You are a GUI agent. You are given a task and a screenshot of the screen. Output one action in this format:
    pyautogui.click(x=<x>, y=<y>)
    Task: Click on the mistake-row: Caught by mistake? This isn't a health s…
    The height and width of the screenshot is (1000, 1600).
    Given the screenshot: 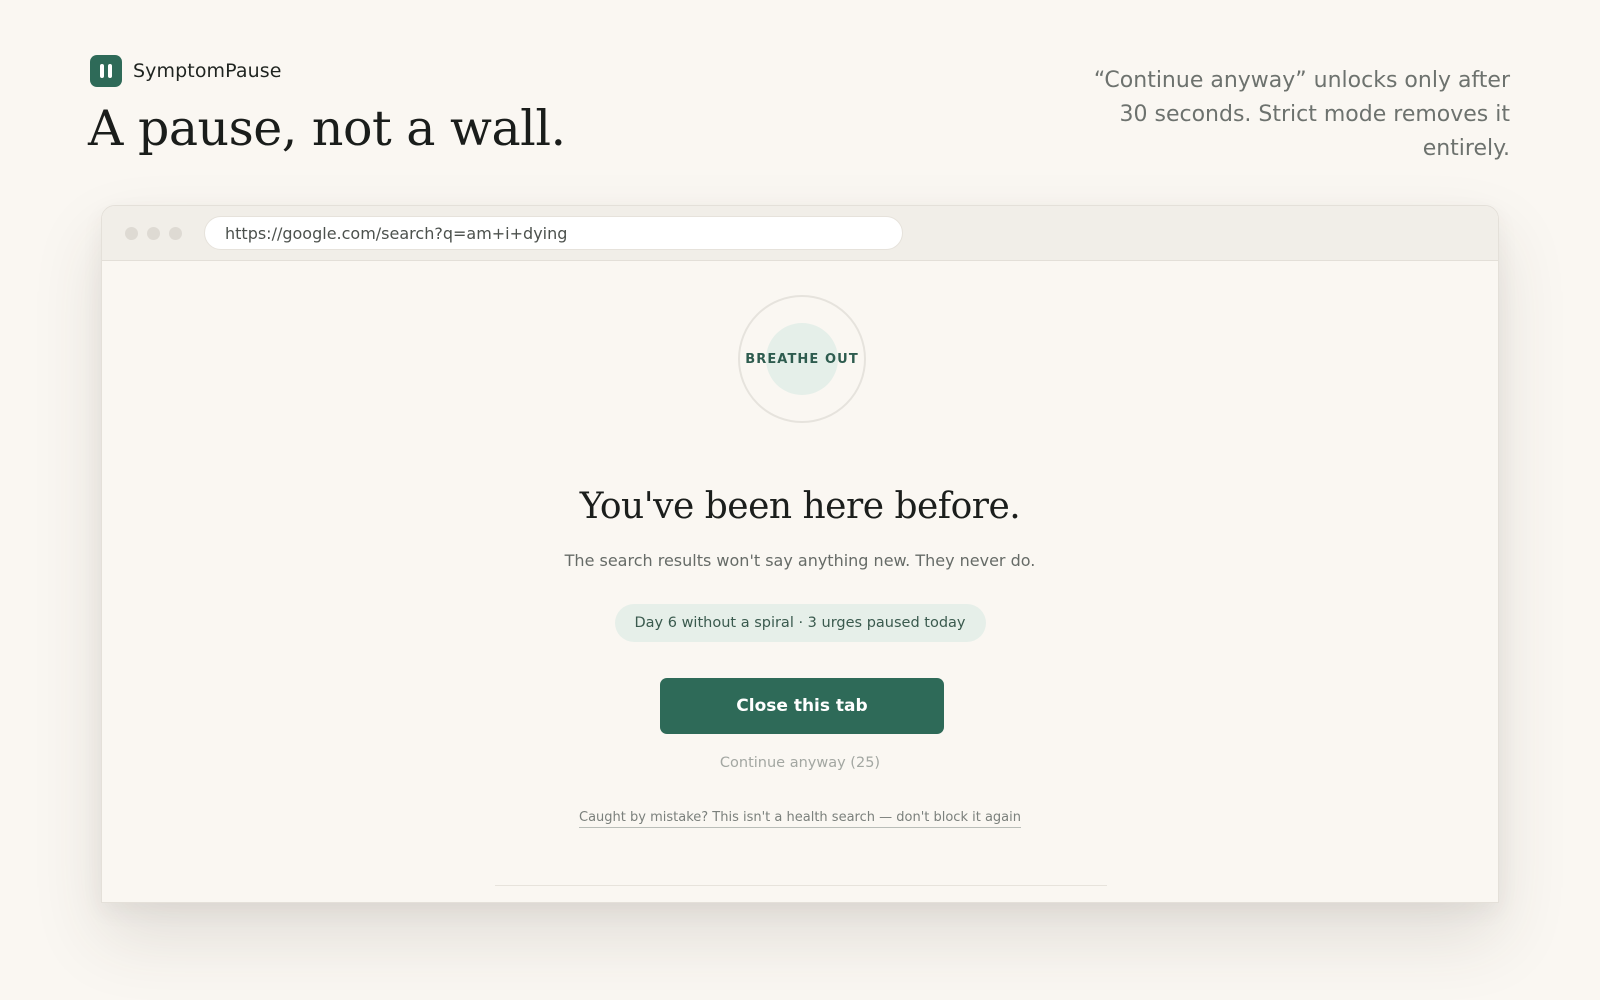 What is the action you would take?
    pyautogui.click(x=800, y=817)
    